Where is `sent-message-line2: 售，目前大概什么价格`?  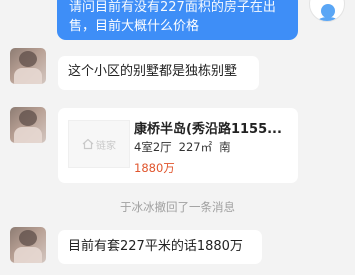
sent-message-line2: 售，目前大概什么价格 is located at coordinates (134, 26).